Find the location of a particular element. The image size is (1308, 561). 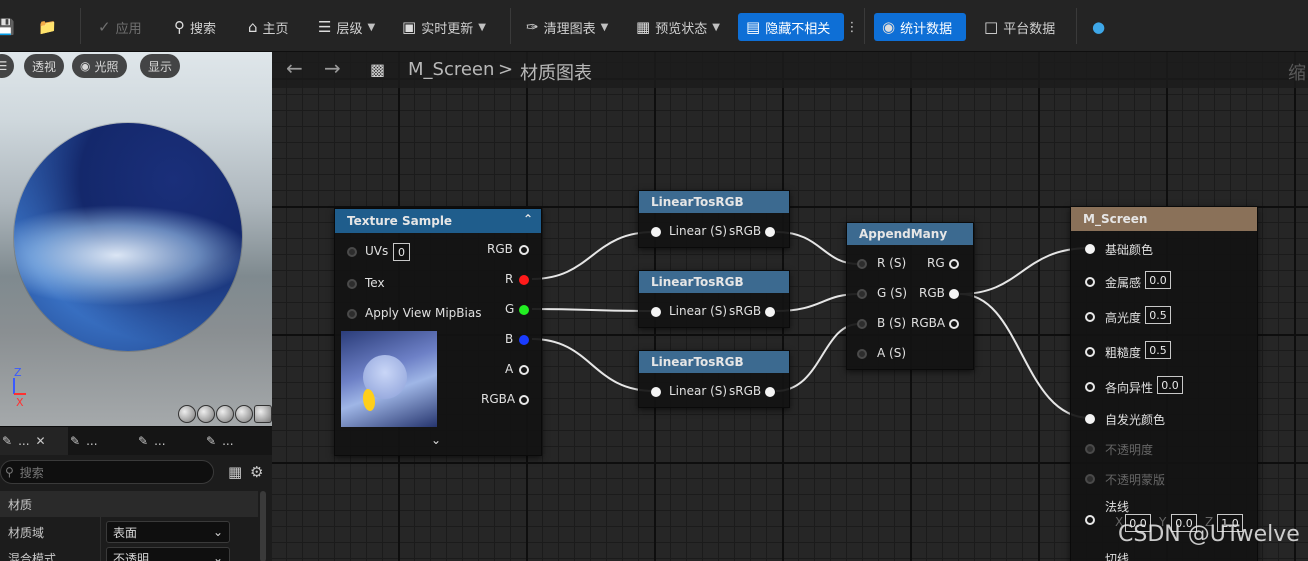

table-view-icon: ▦ is located at coordinates (235, 472).